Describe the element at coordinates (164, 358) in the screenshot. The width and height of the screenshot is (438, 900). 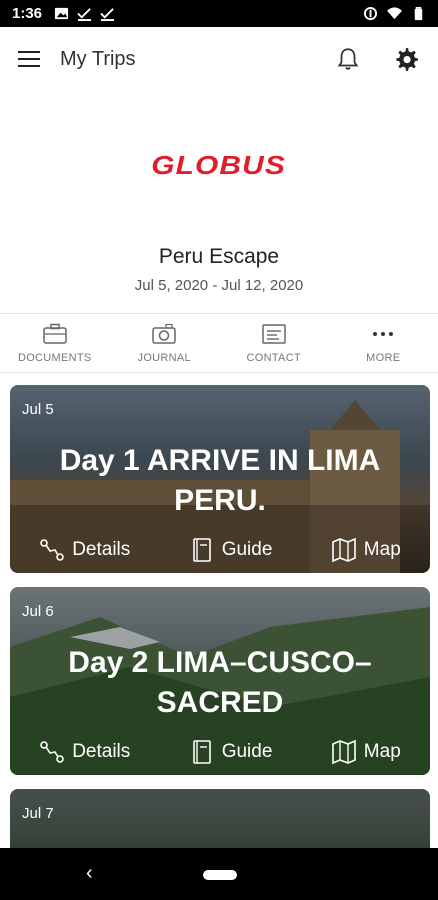
I see `tab-label: JOURNAL` at that location.